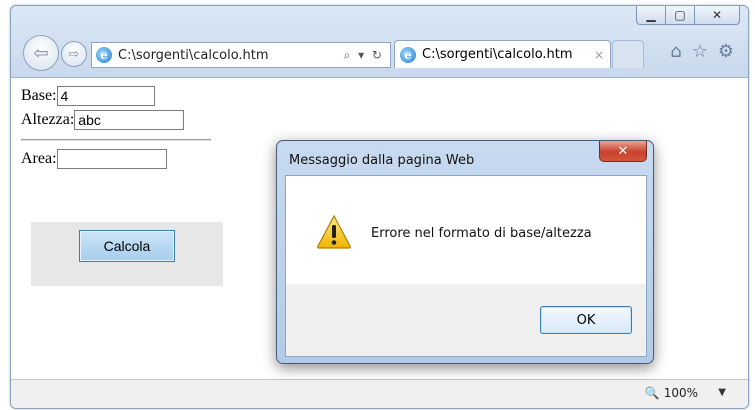  What do you see at coordinates (726, 51) in the screenshot?
I see `gear-icon: ⚙` at bounding box center [726, 51].